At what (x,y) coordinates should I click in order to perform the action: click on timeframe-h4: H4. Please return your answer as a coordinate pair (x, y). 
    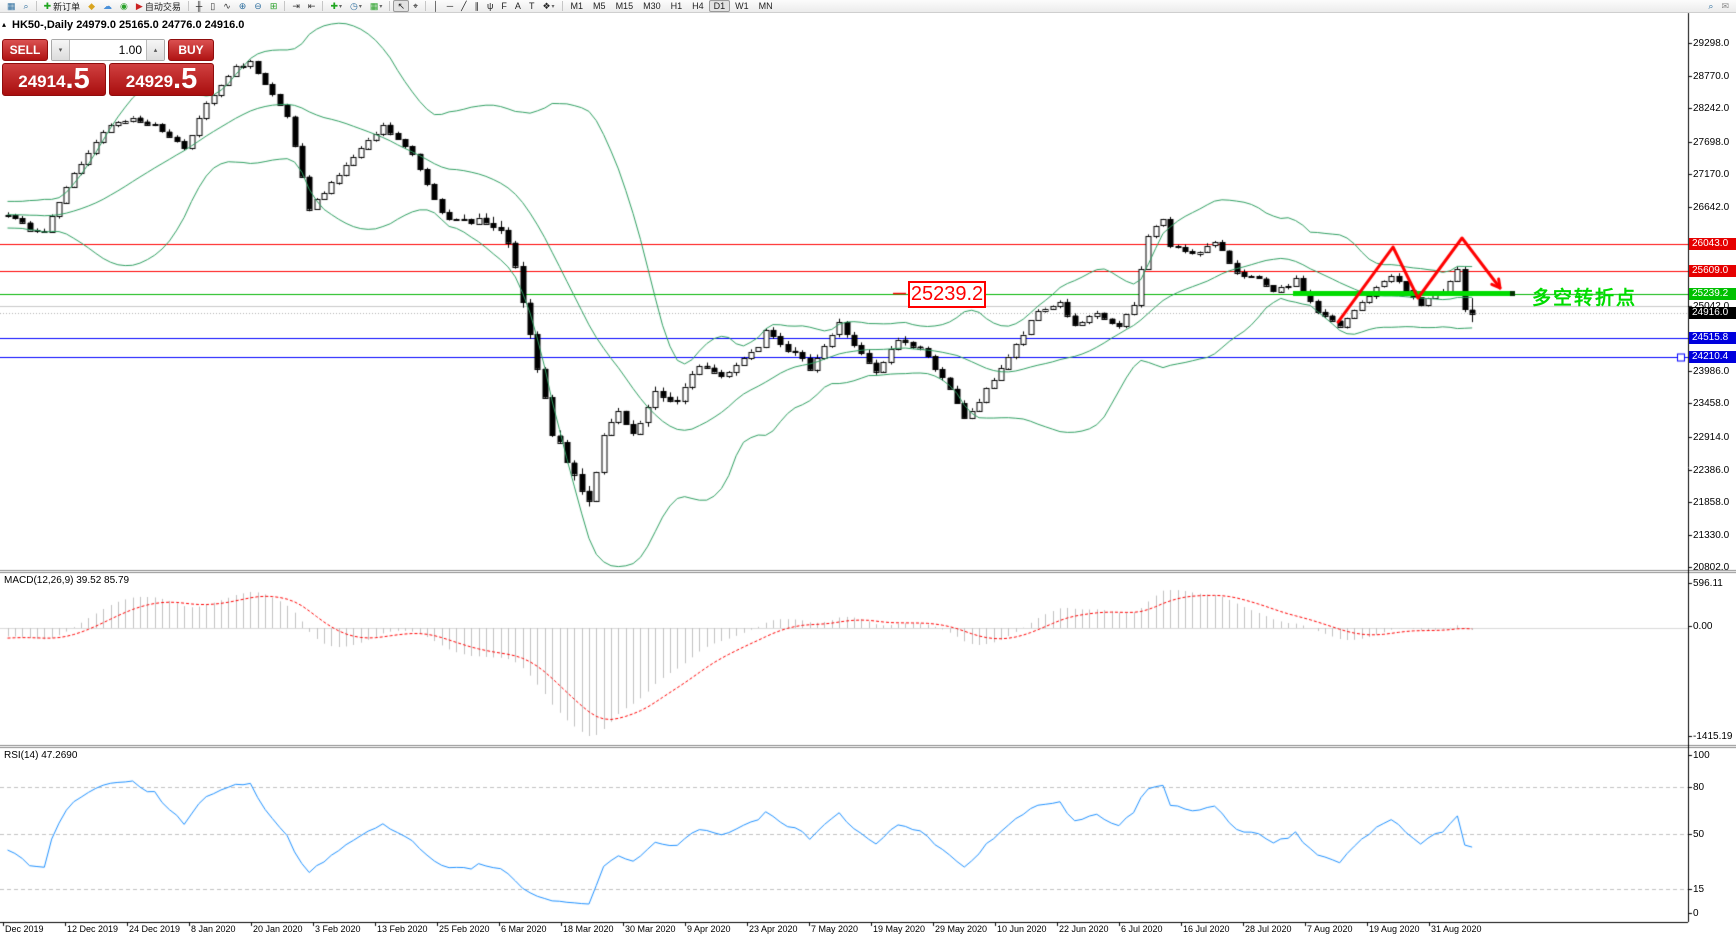
    Looking at the image, I should click on (698, 6).